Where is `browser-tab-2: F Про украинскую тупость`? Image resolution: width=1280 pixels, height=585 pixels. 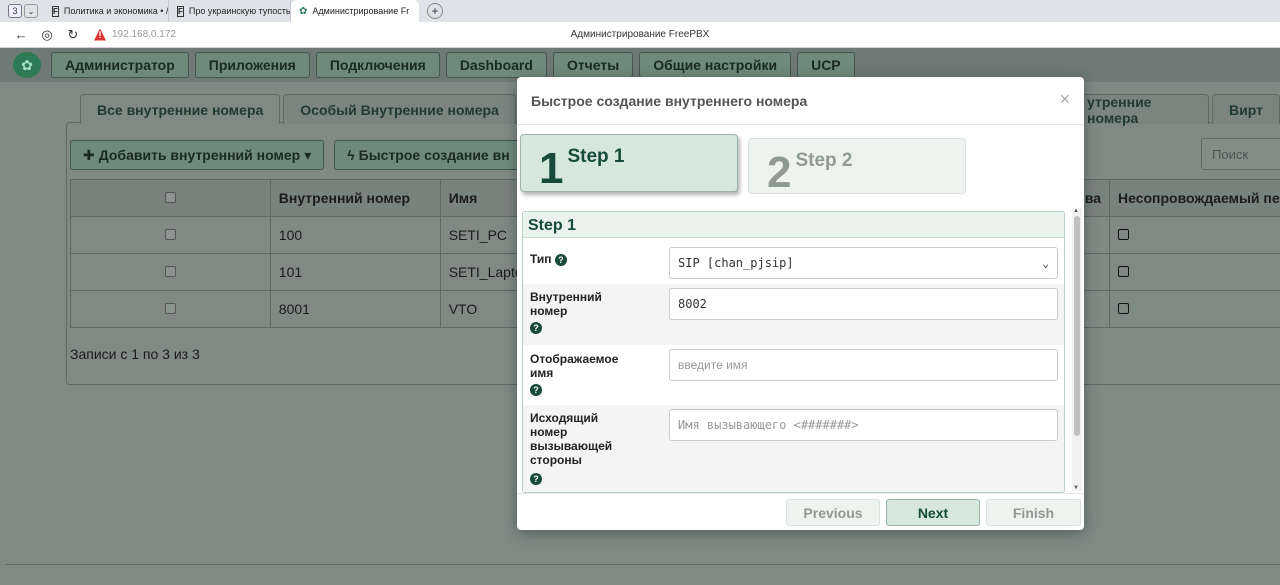
browser-tab-2: F Про украинскую тупость is located at coordinates (230, 11).